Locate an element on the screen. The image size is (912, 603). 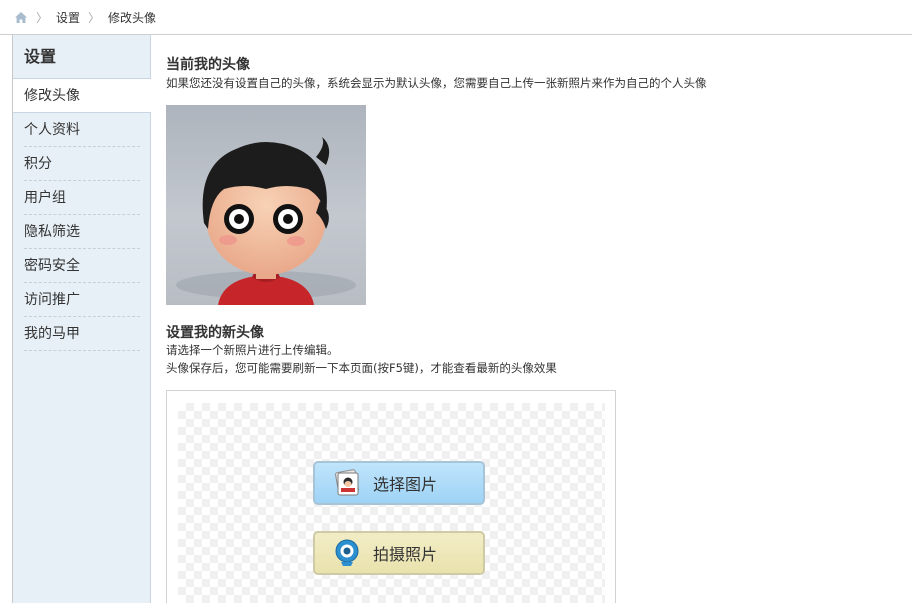
sidebar-menu: 个人资料 积分 用户组 隐私筛选 密码安全 访问推广 我的马甲 is located at coordinates (81, 232).